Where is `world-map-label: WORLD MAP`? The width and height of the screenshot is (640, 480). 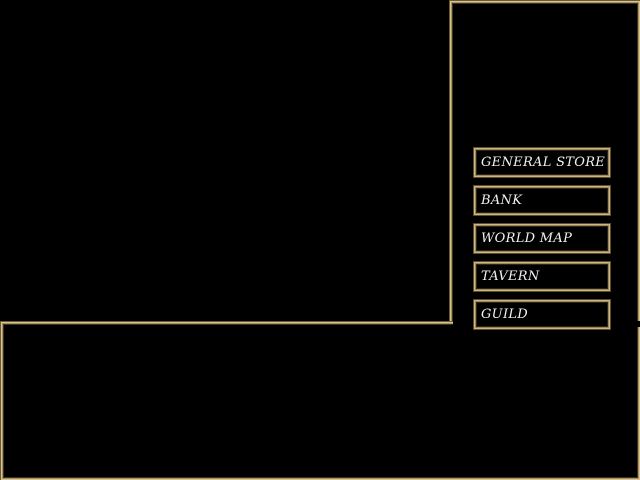
world-map-label: WORLD MAP is located at coordinates (527, 238).